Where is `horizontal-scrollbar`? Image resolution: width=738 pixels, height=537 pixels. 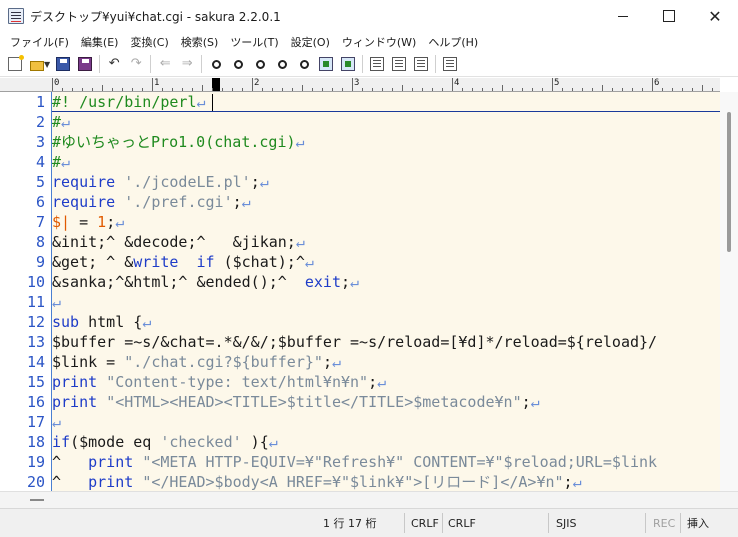 horizontal-scrollbar is located at coordinates (369, 499).